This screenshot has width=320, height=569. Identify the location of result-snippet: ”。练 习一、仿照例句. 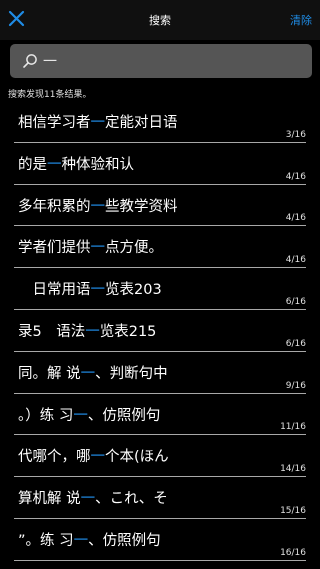
(89, 539).